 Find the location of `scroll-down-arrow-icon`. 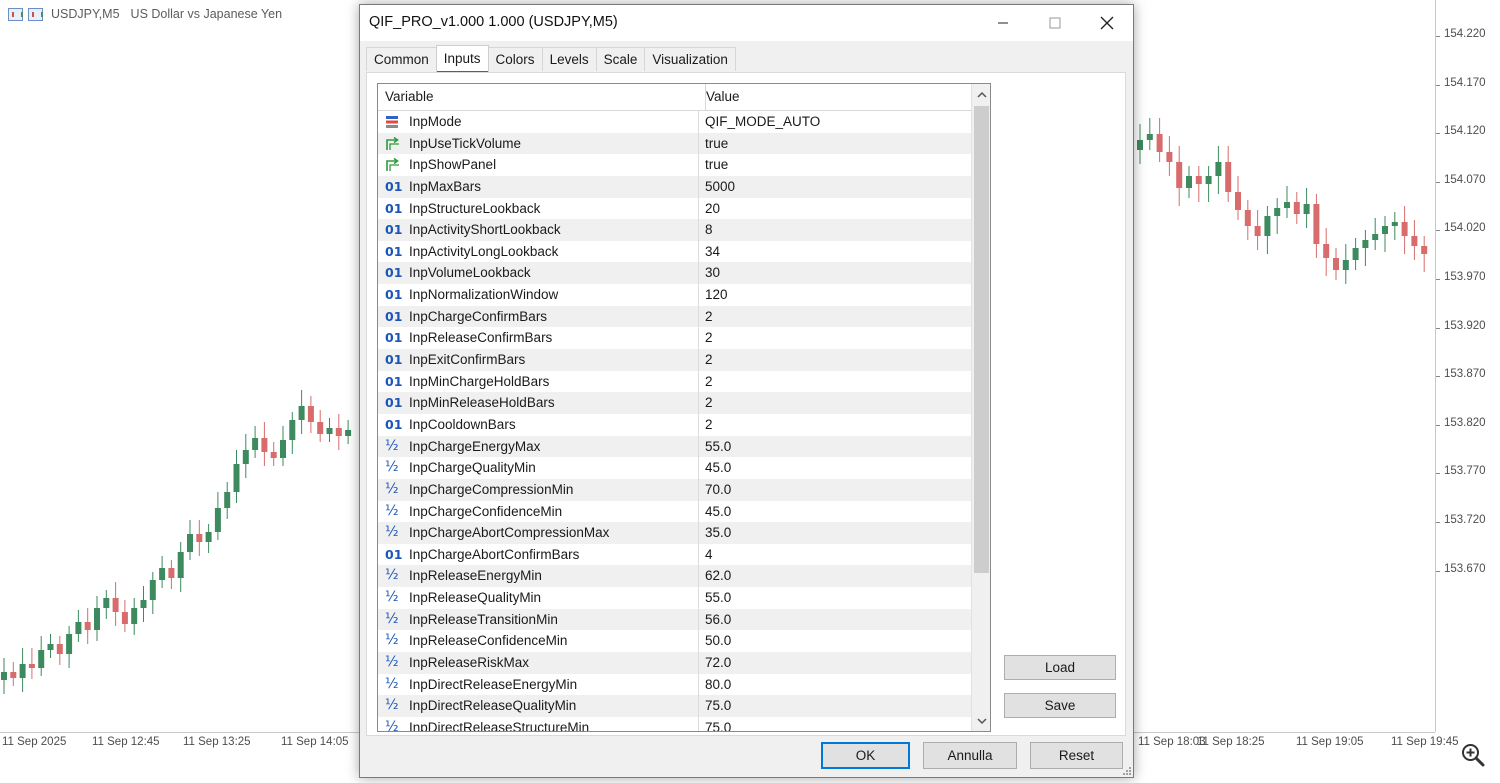

scroll-down-arrow-icon is located at coordinates (981, 721).